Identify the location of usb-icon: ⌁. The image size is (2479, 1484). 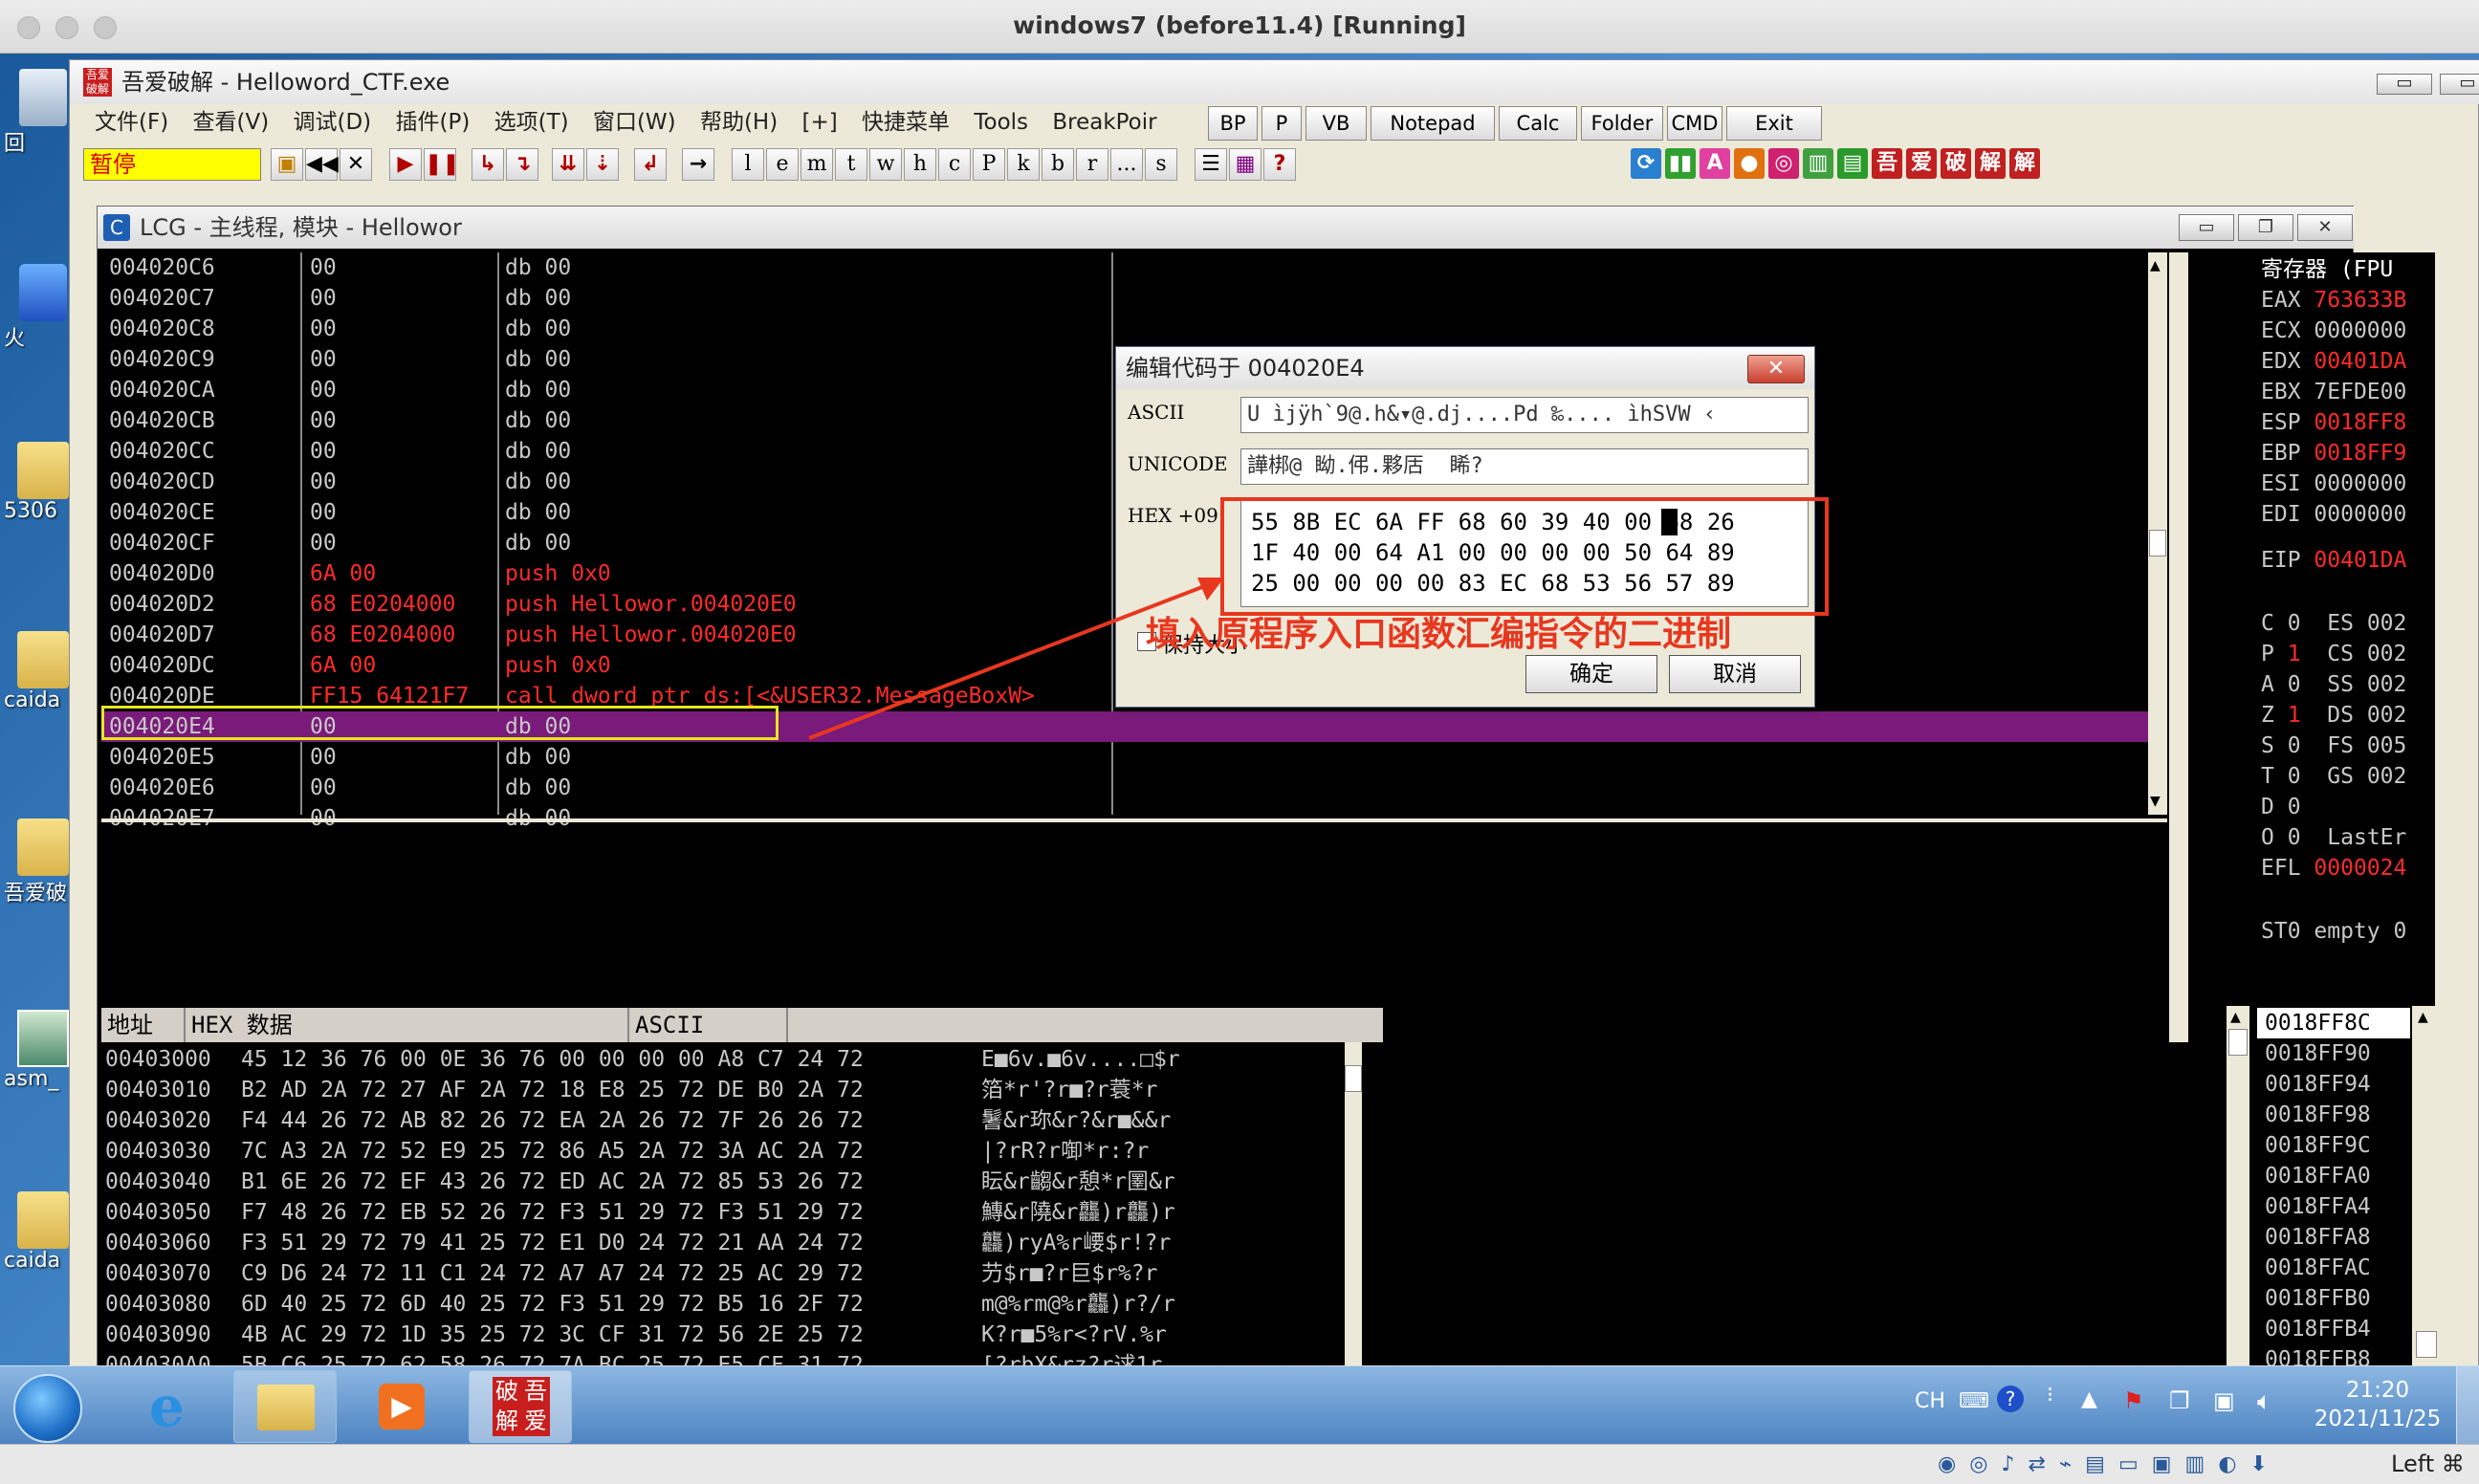
(2065, 1464).